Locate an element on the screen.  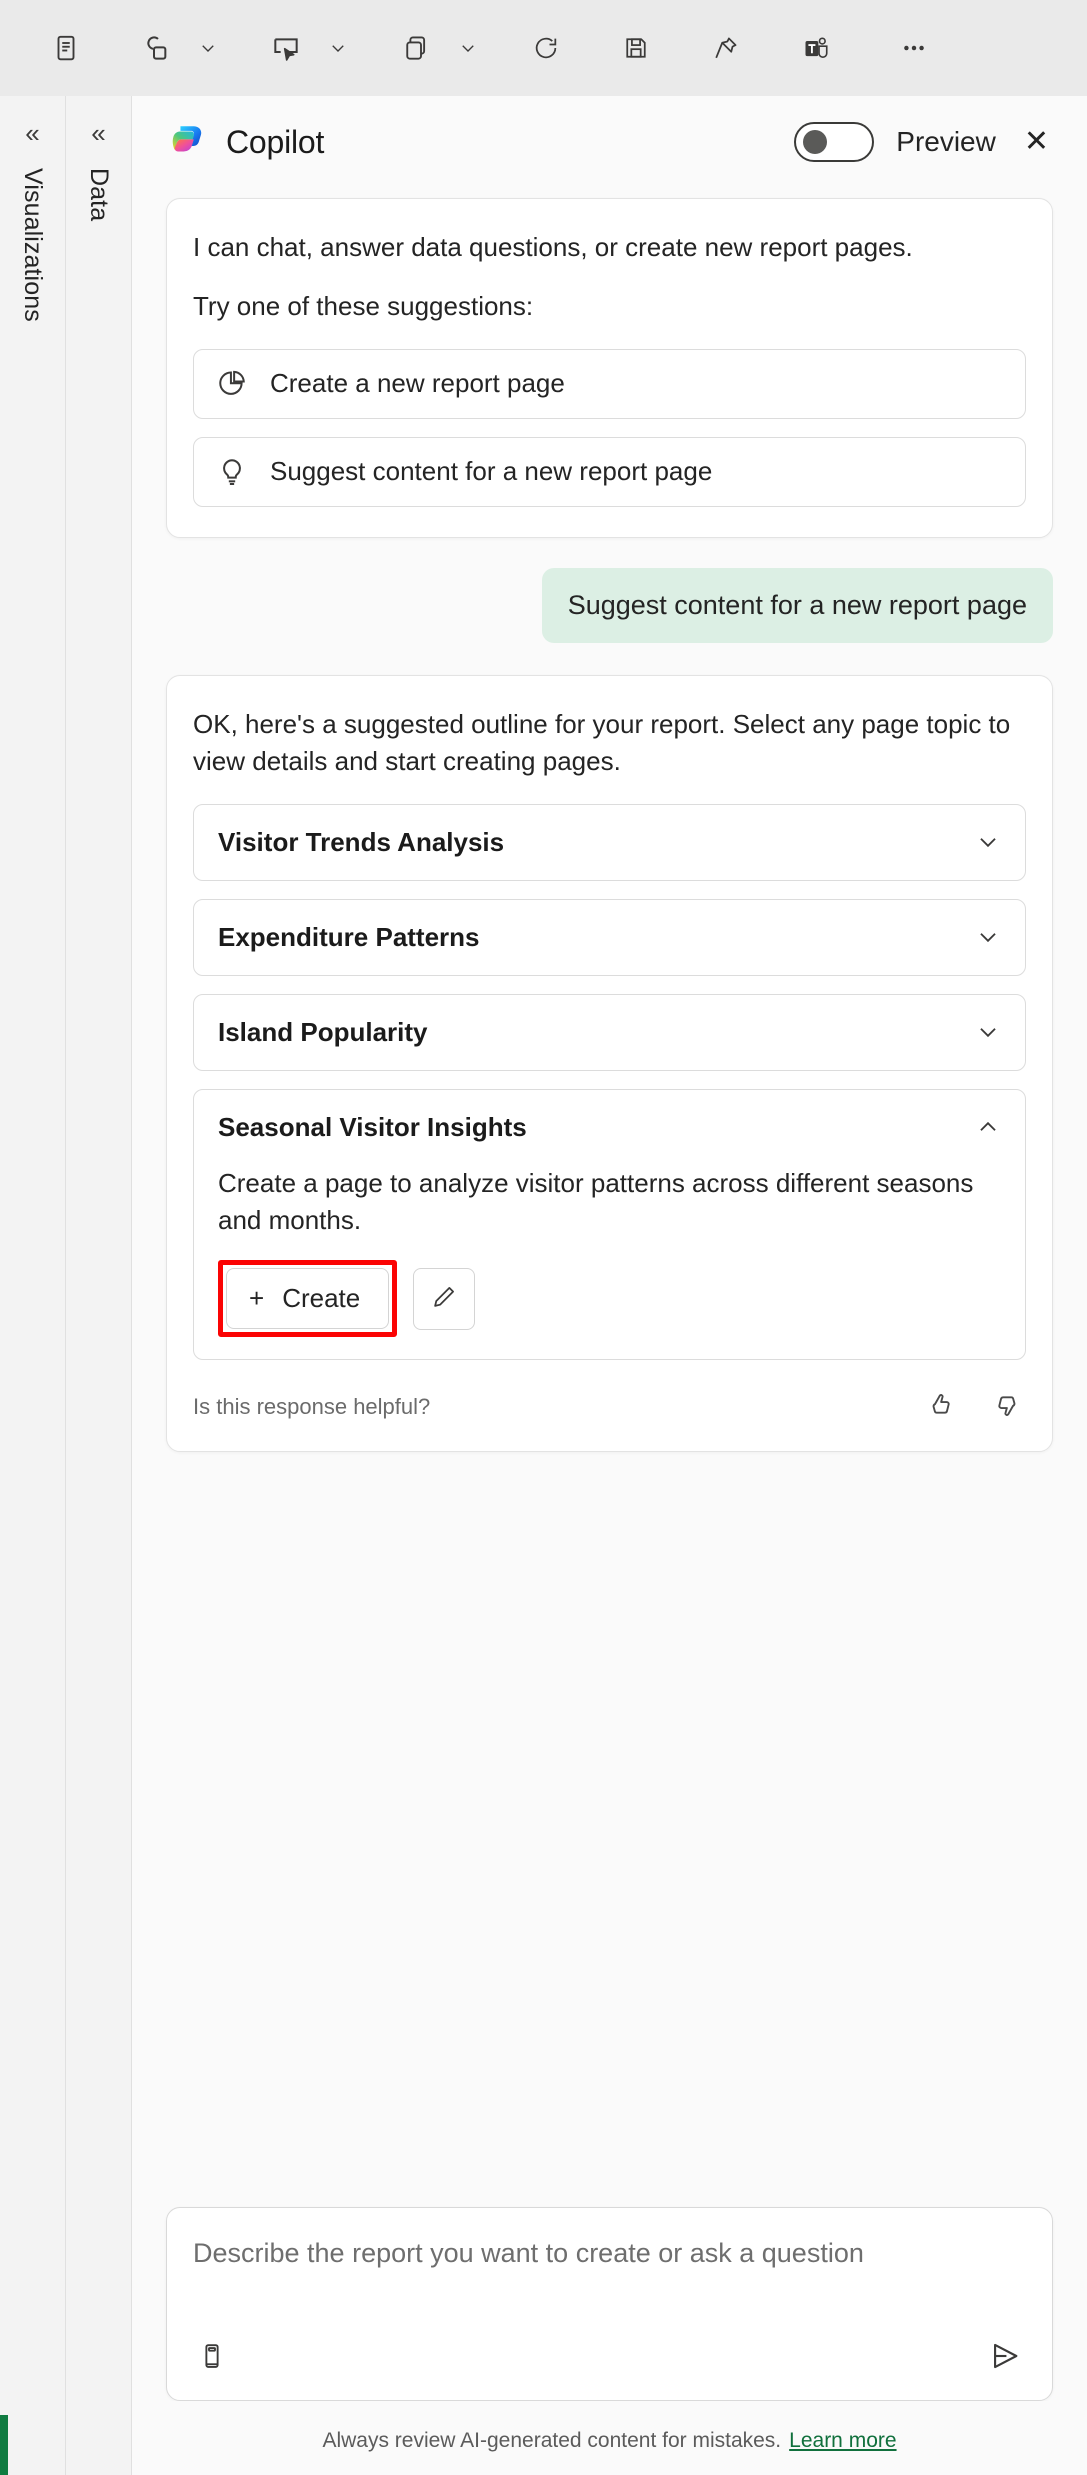
thumbs-down-button is located at coordinates (1007, 1406).